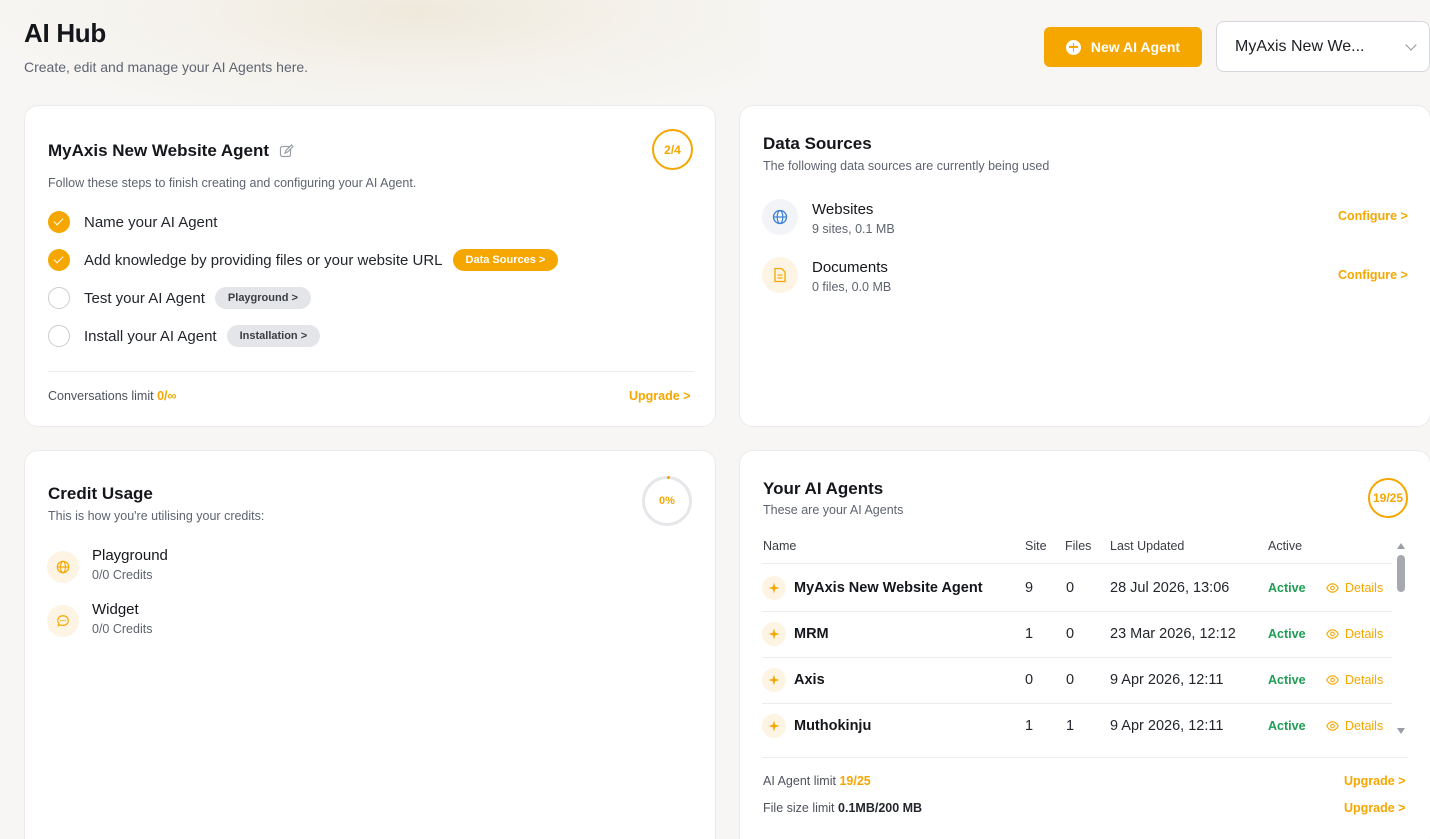  Describe the element at coordinates (811, 634) in the screenshot. I see `agent-name: MRM` at that location.